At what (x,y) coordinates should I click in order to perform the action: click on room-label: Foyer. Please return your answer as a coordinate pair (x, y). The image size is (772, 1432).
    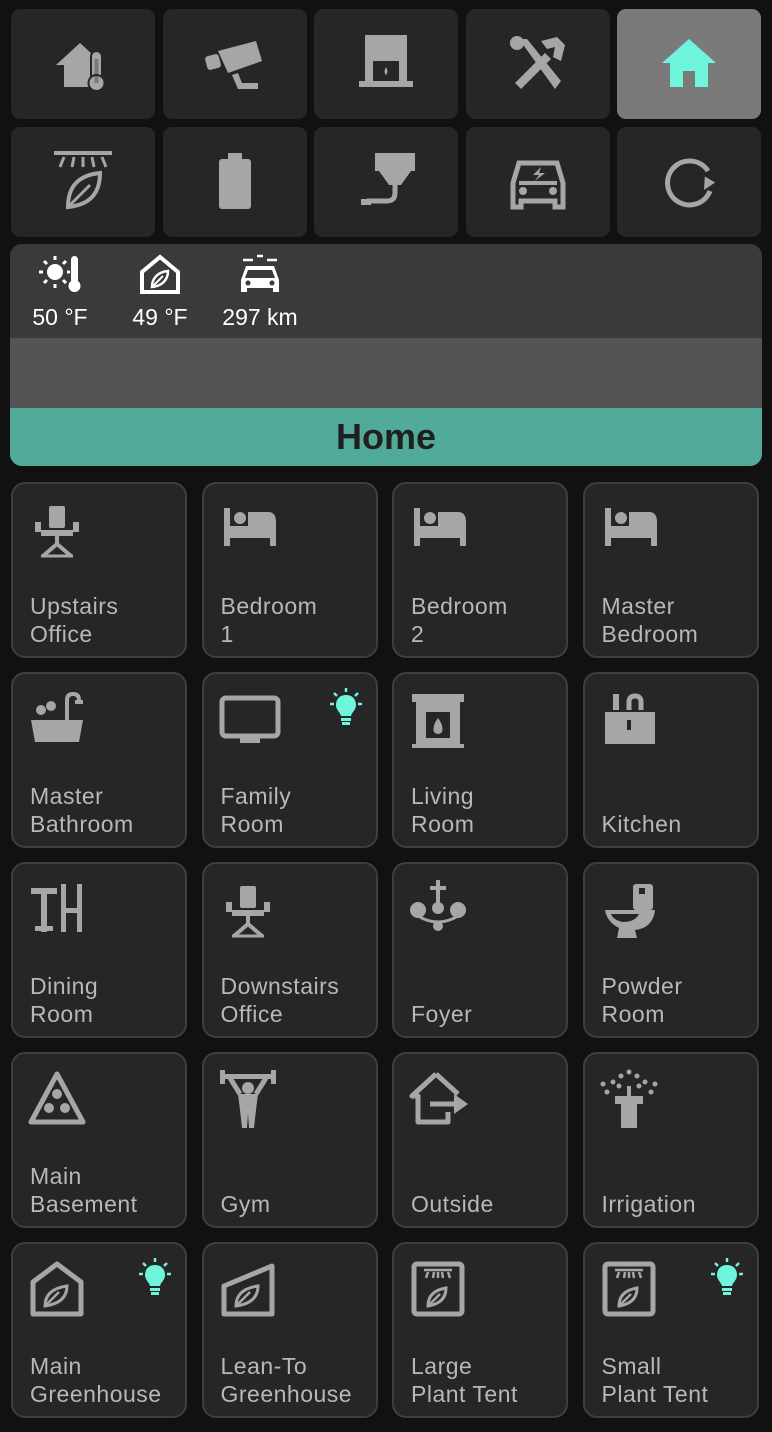
    Looking at the image, I should click on (441, 1014).